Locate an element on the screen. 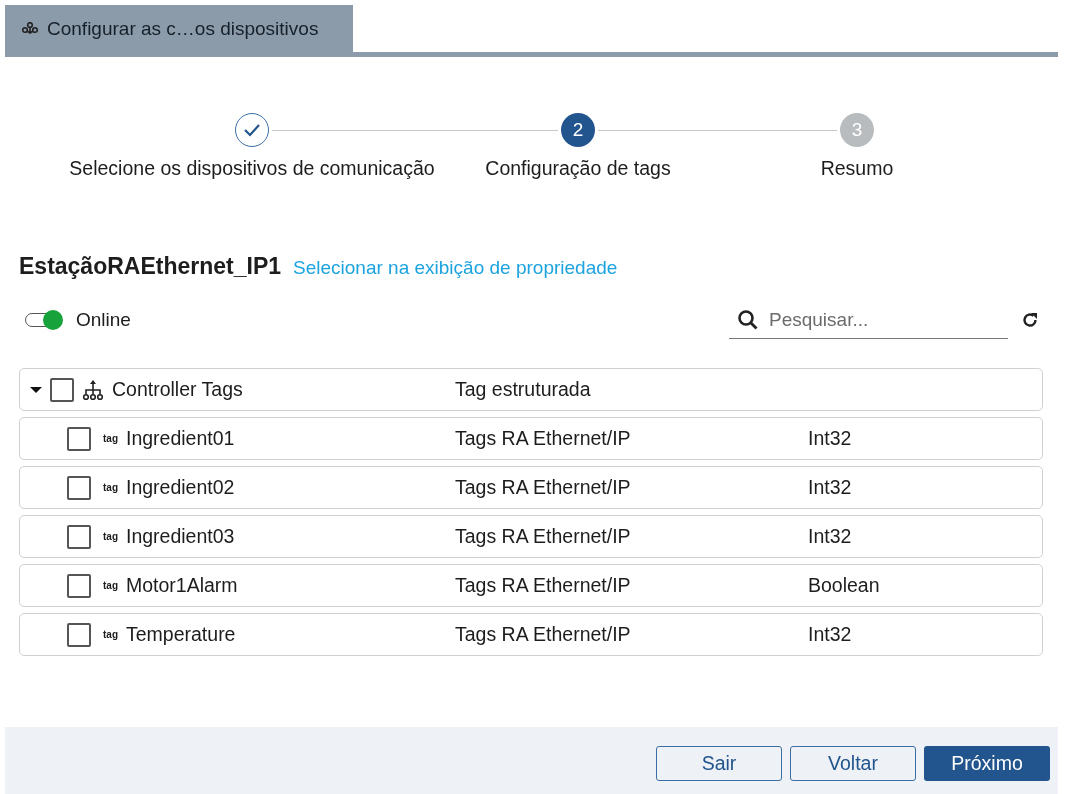 This screenshot has width=1065, height=794. table-row: tag Temperature Tags RA Ethernet/IP Int32 is located at coordinates (531, 634).